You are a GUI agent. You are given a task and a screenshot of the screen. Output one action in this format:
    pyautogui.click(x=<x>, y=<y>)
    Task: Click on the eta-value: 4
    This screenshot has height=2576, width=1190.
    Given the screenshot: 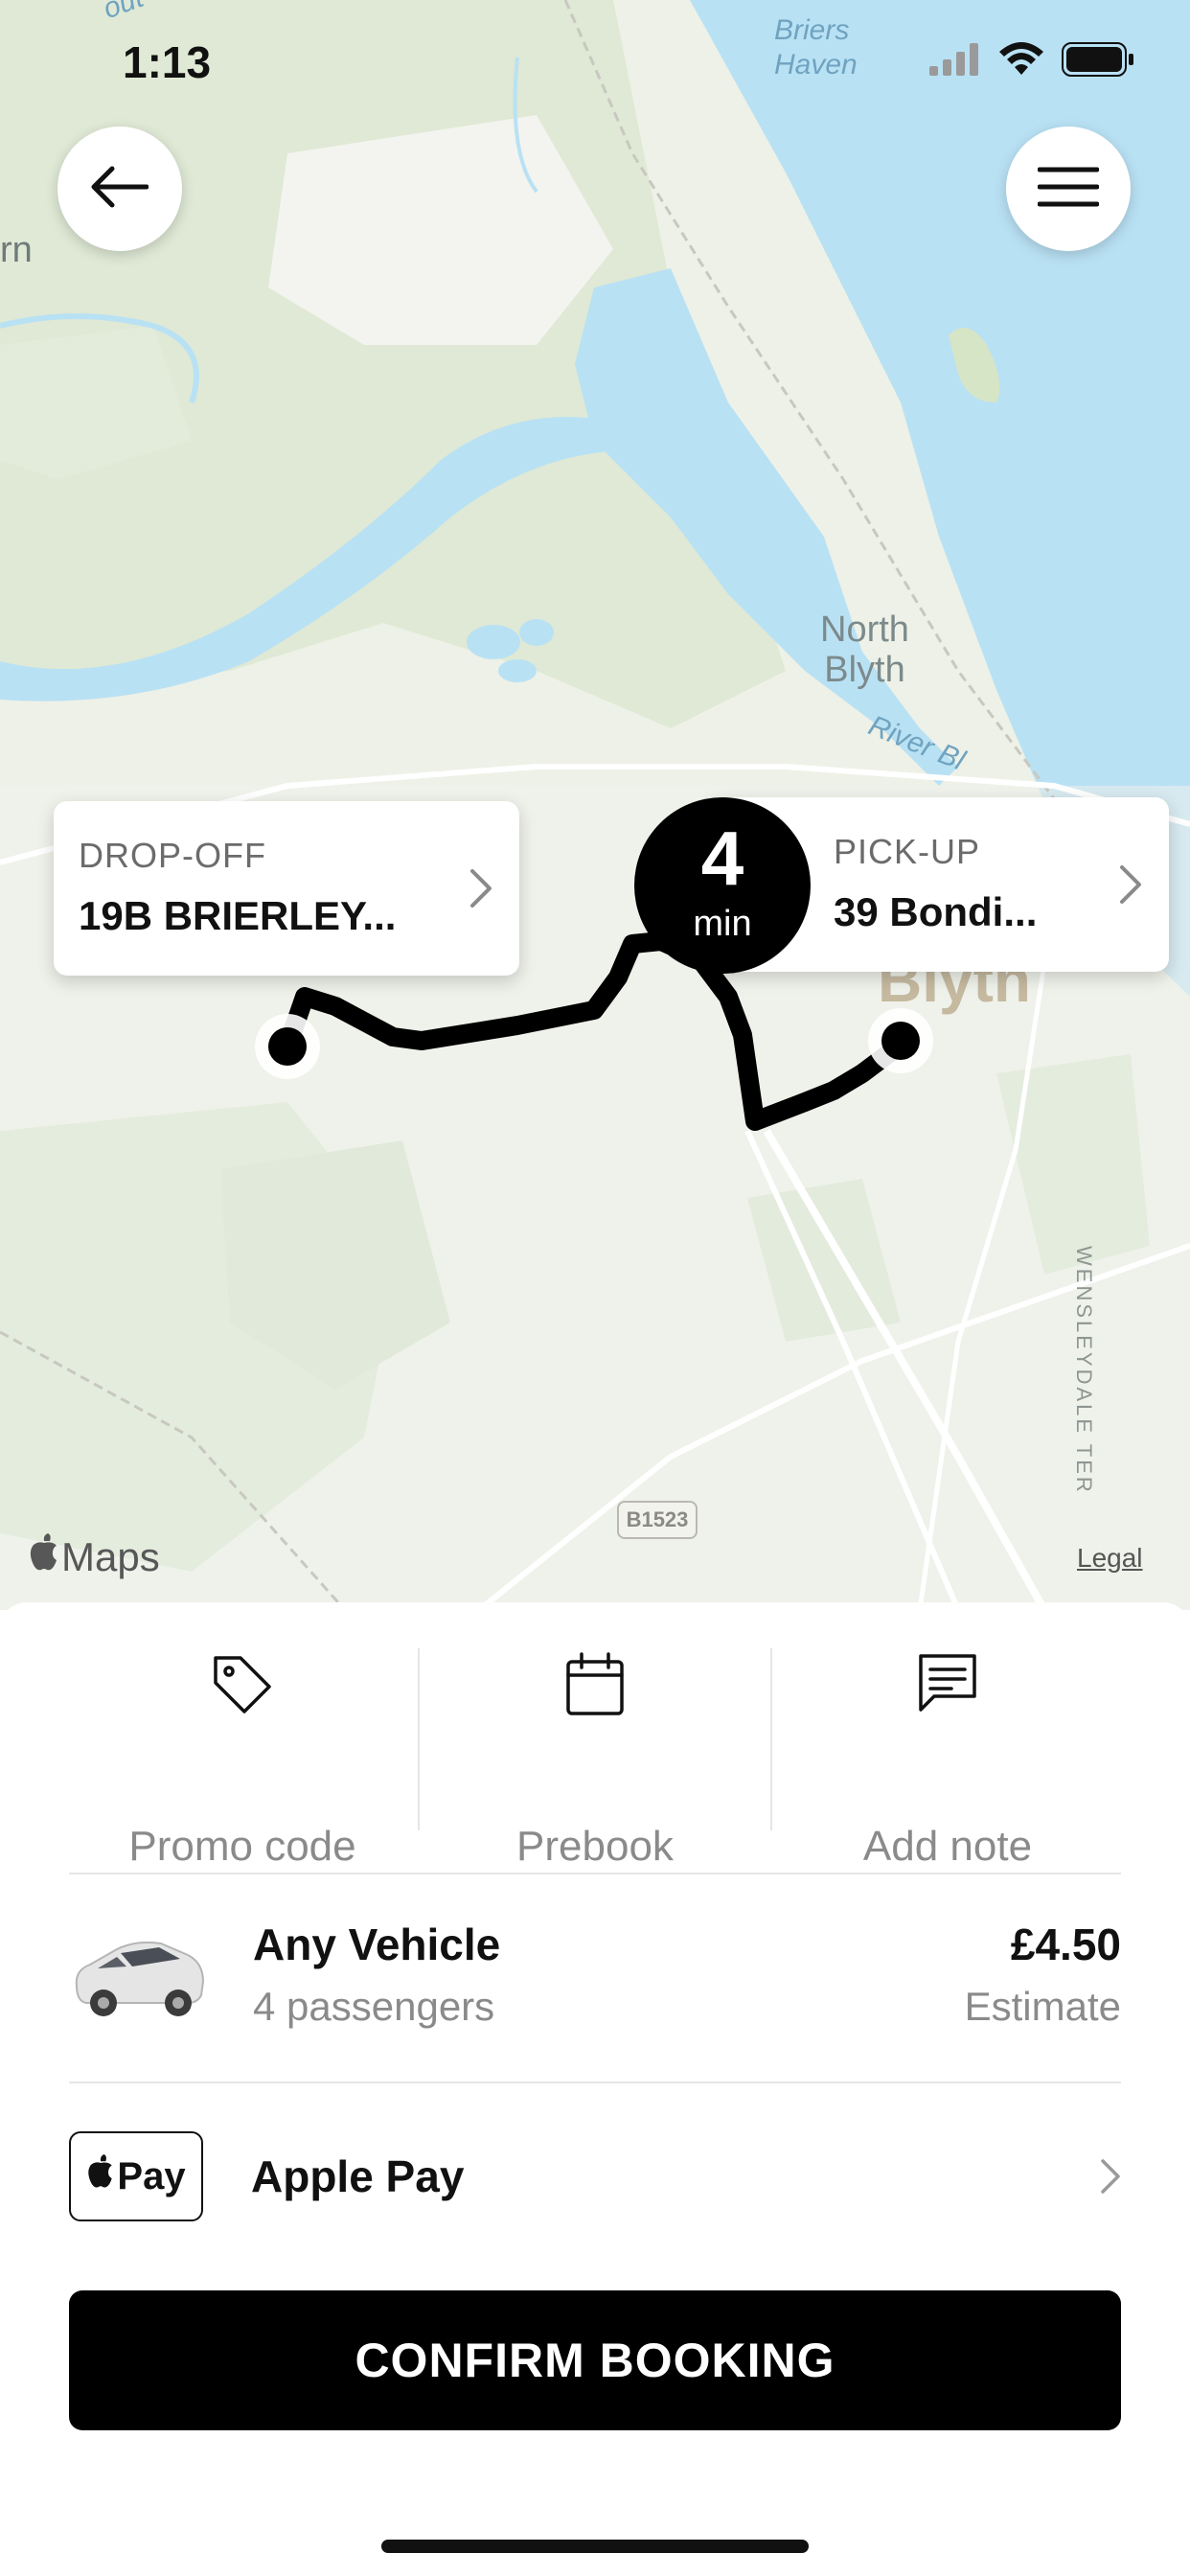 What is the action you would take?
    pyautogui.click(x=722, y=858)
    